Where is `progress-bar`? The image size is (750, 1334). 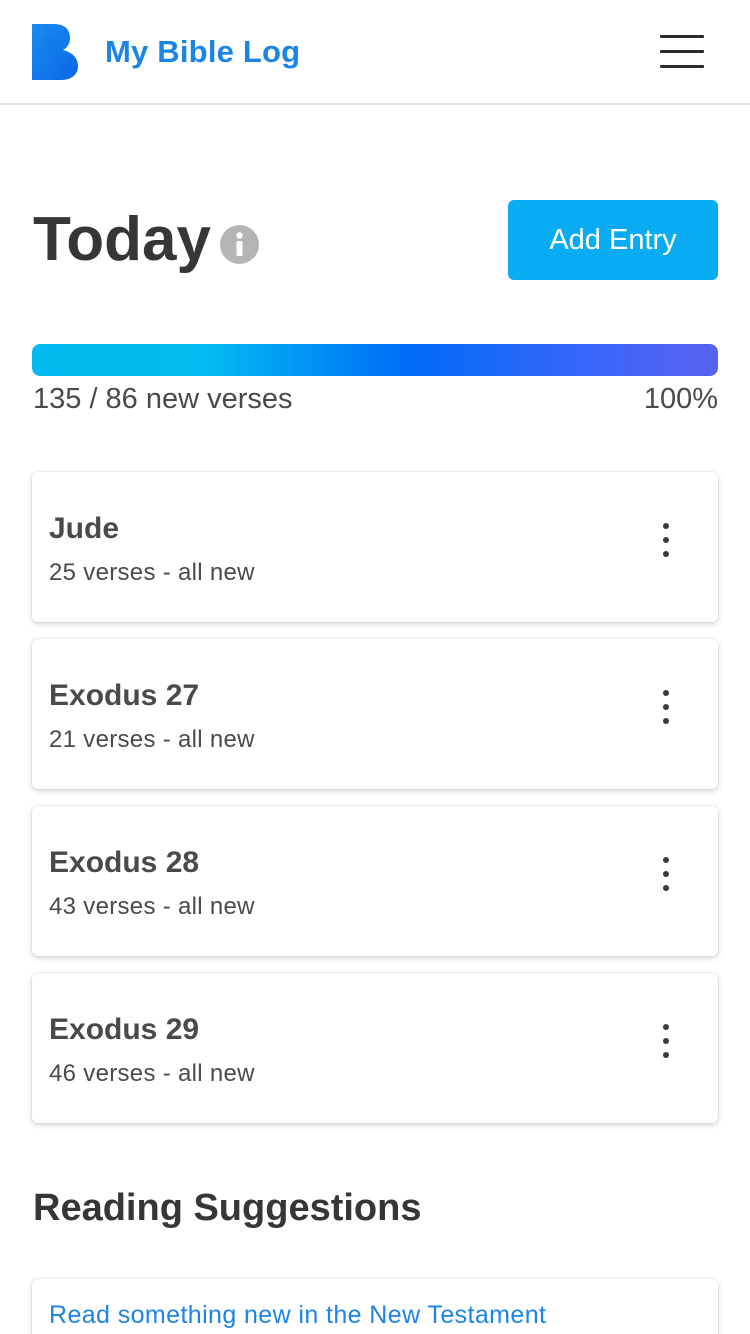 progress-bar is located at coordinates (375, 360).